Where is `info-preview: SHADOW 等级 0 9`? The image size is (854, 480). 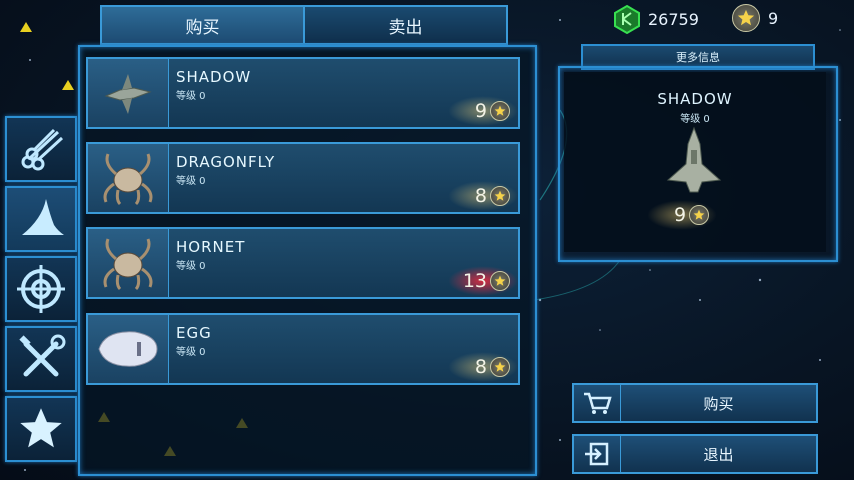 info-preview: SHADOW 等级 0 9 is located at coordinates (695, 162).